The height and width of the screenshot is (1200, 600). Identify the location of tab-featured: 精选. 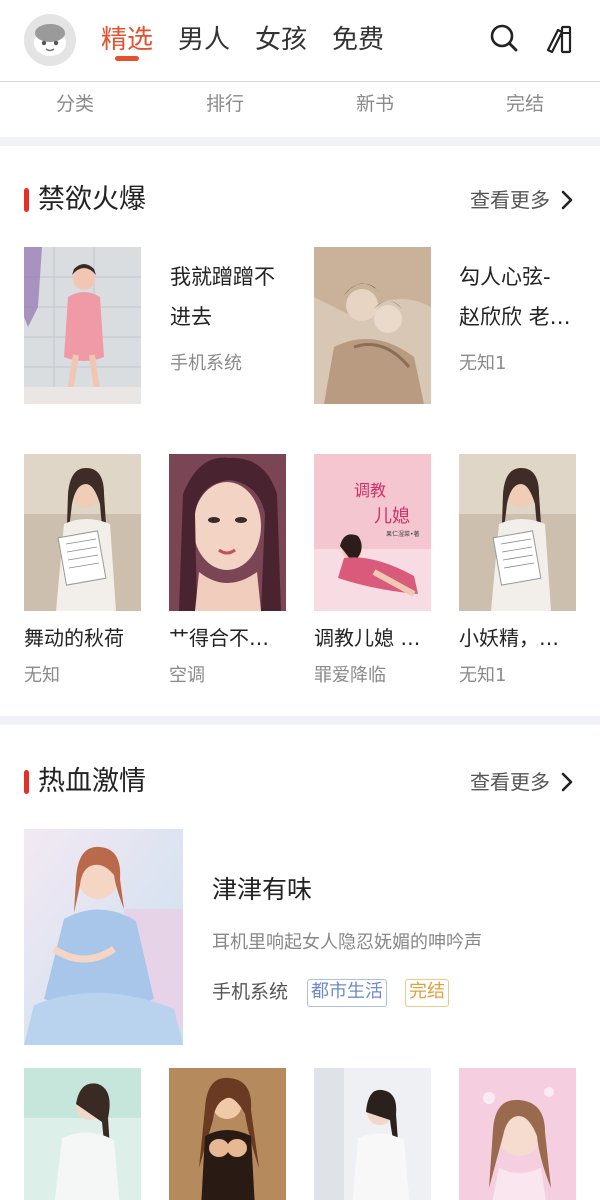
(127, 40).